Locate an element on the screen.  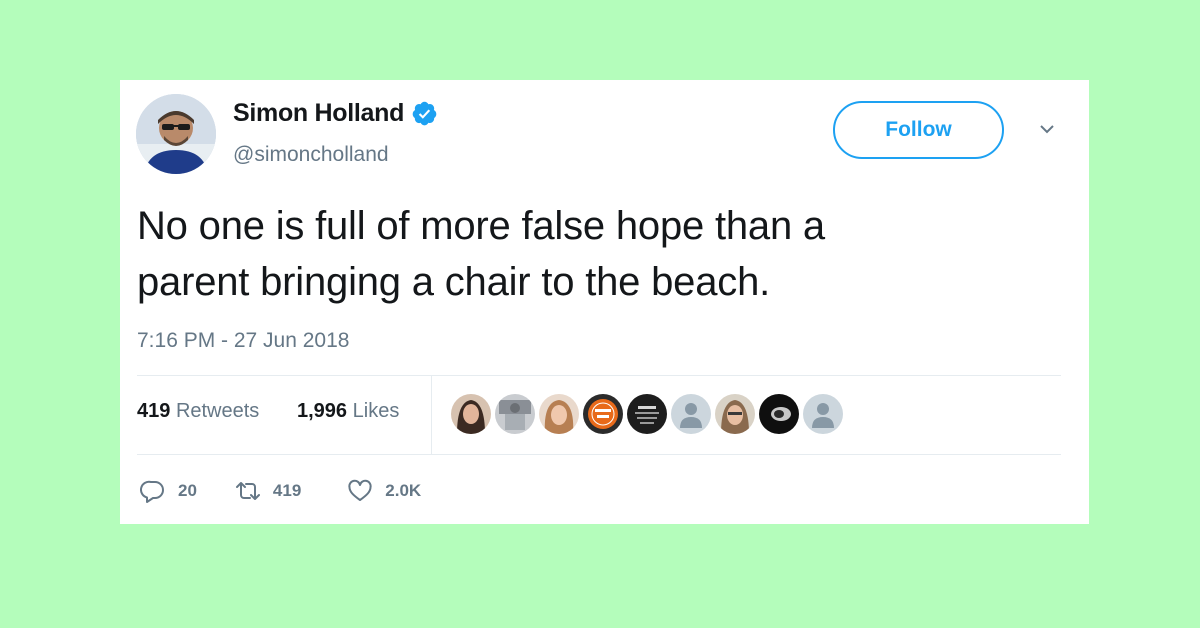
reply-button: 20 is located at coordinates (168, 491).